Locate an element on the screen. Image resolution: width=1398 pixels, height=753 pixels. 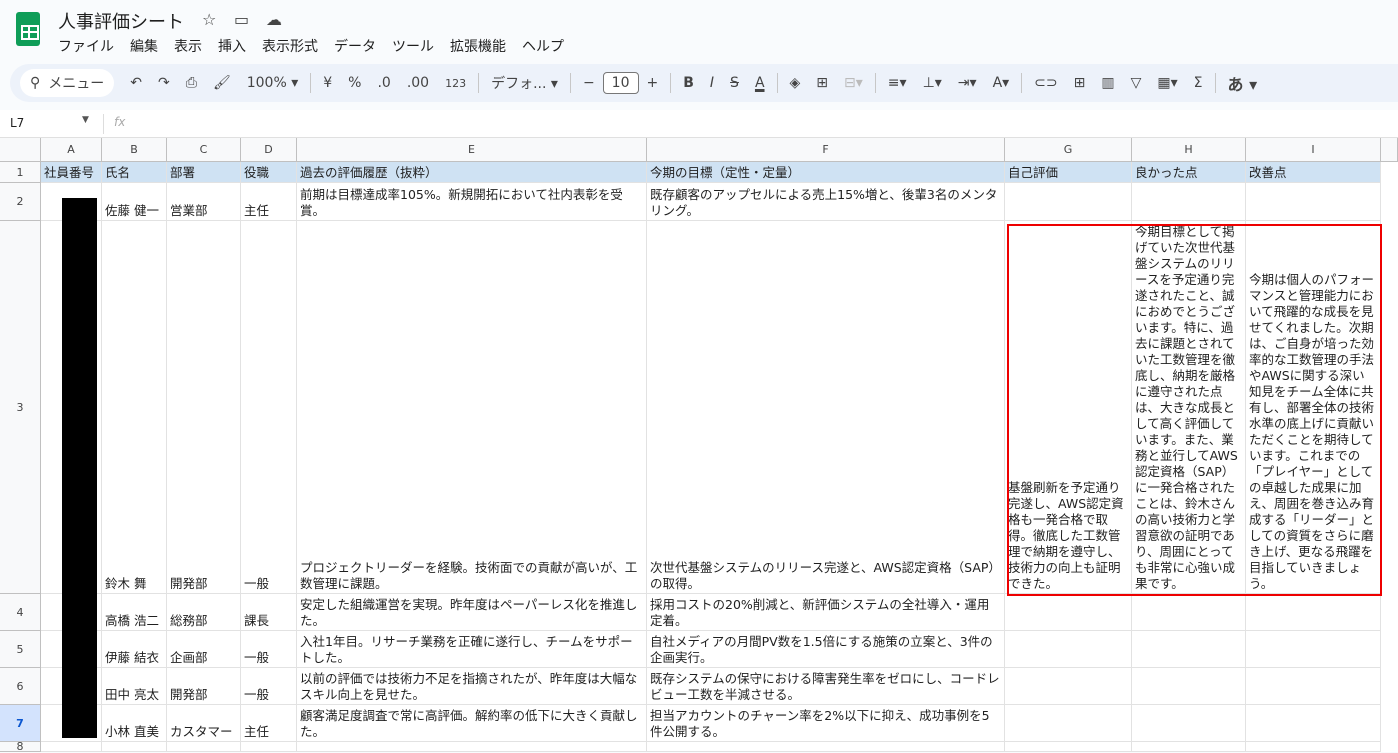
increase-decimal-button: .00 is located at coordinates (418, 83).